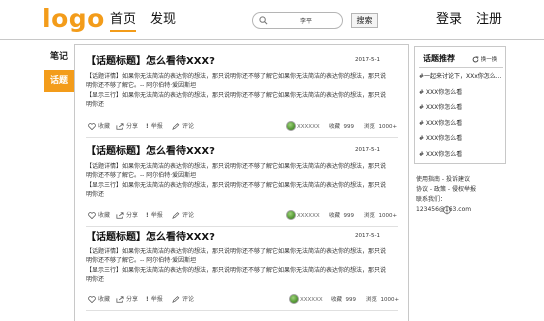  Describe the element at coordinates (449, 20) in the screenshot. I see `login-link: 登录` at that location.